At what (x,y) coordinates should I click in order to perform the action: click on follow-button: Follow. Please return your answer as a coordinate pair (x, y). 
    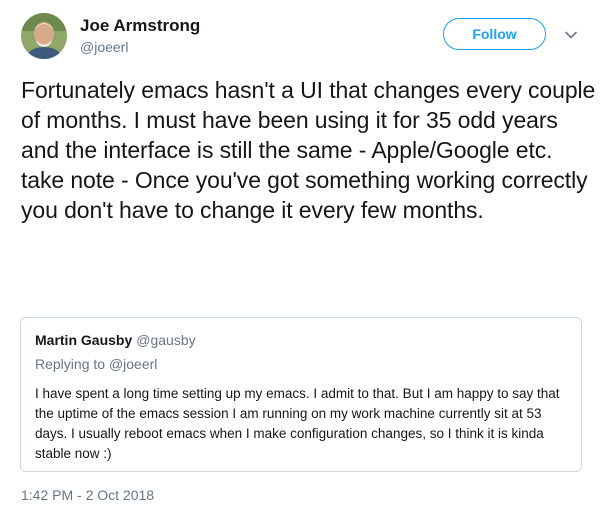
    Looking at the image, I should click on (494, 34).